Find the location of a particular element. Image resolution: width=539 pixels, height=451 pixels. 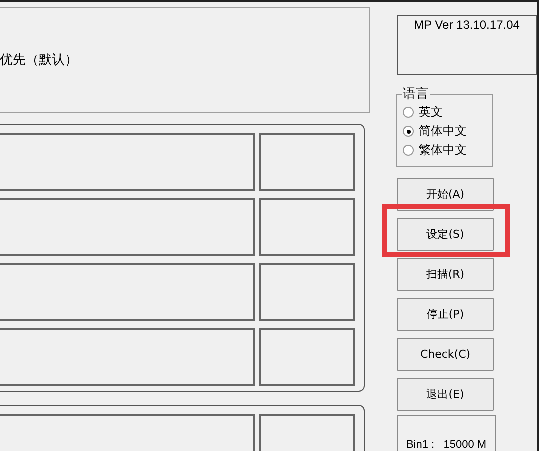

version-label: MP Ver 13.10.17.04 is located at coordinates (467, 25).